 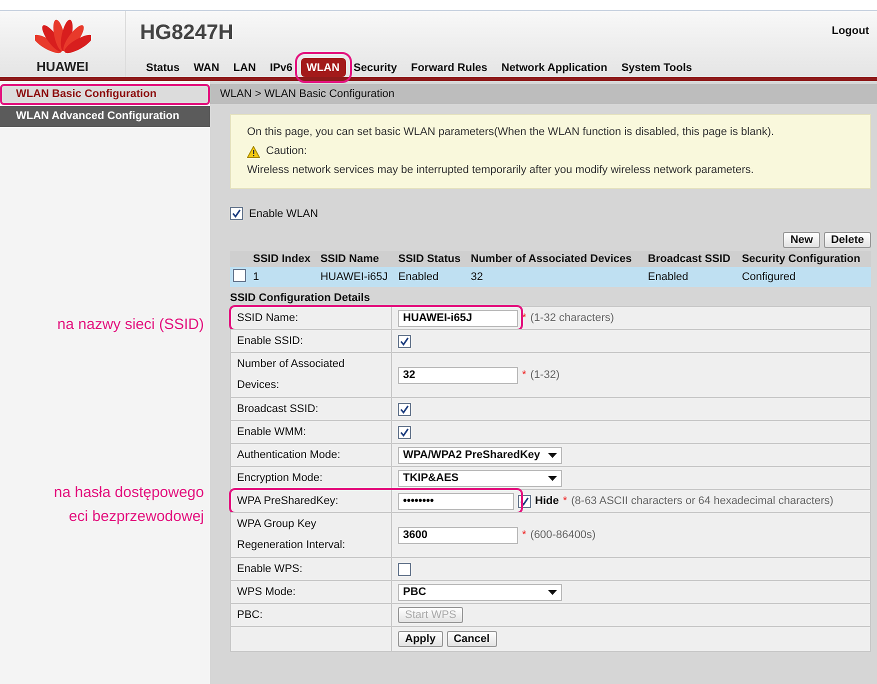 I want to click on logout-link: Logout, so click(x=850, y=31).